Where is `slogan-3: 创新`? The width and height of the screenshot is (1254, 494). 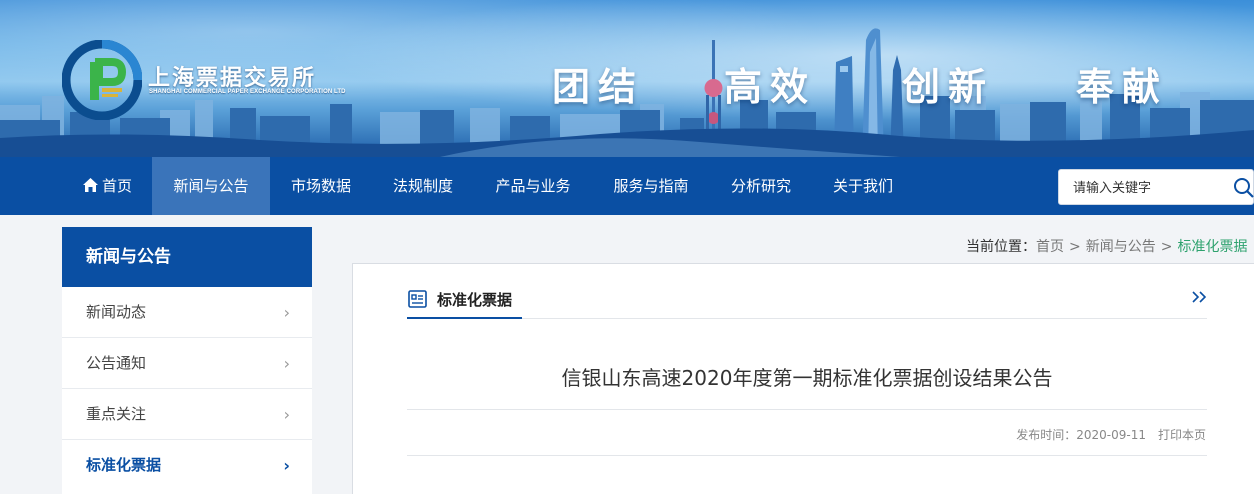 slogan-3: 创新 is located at coordinates (948, 87).